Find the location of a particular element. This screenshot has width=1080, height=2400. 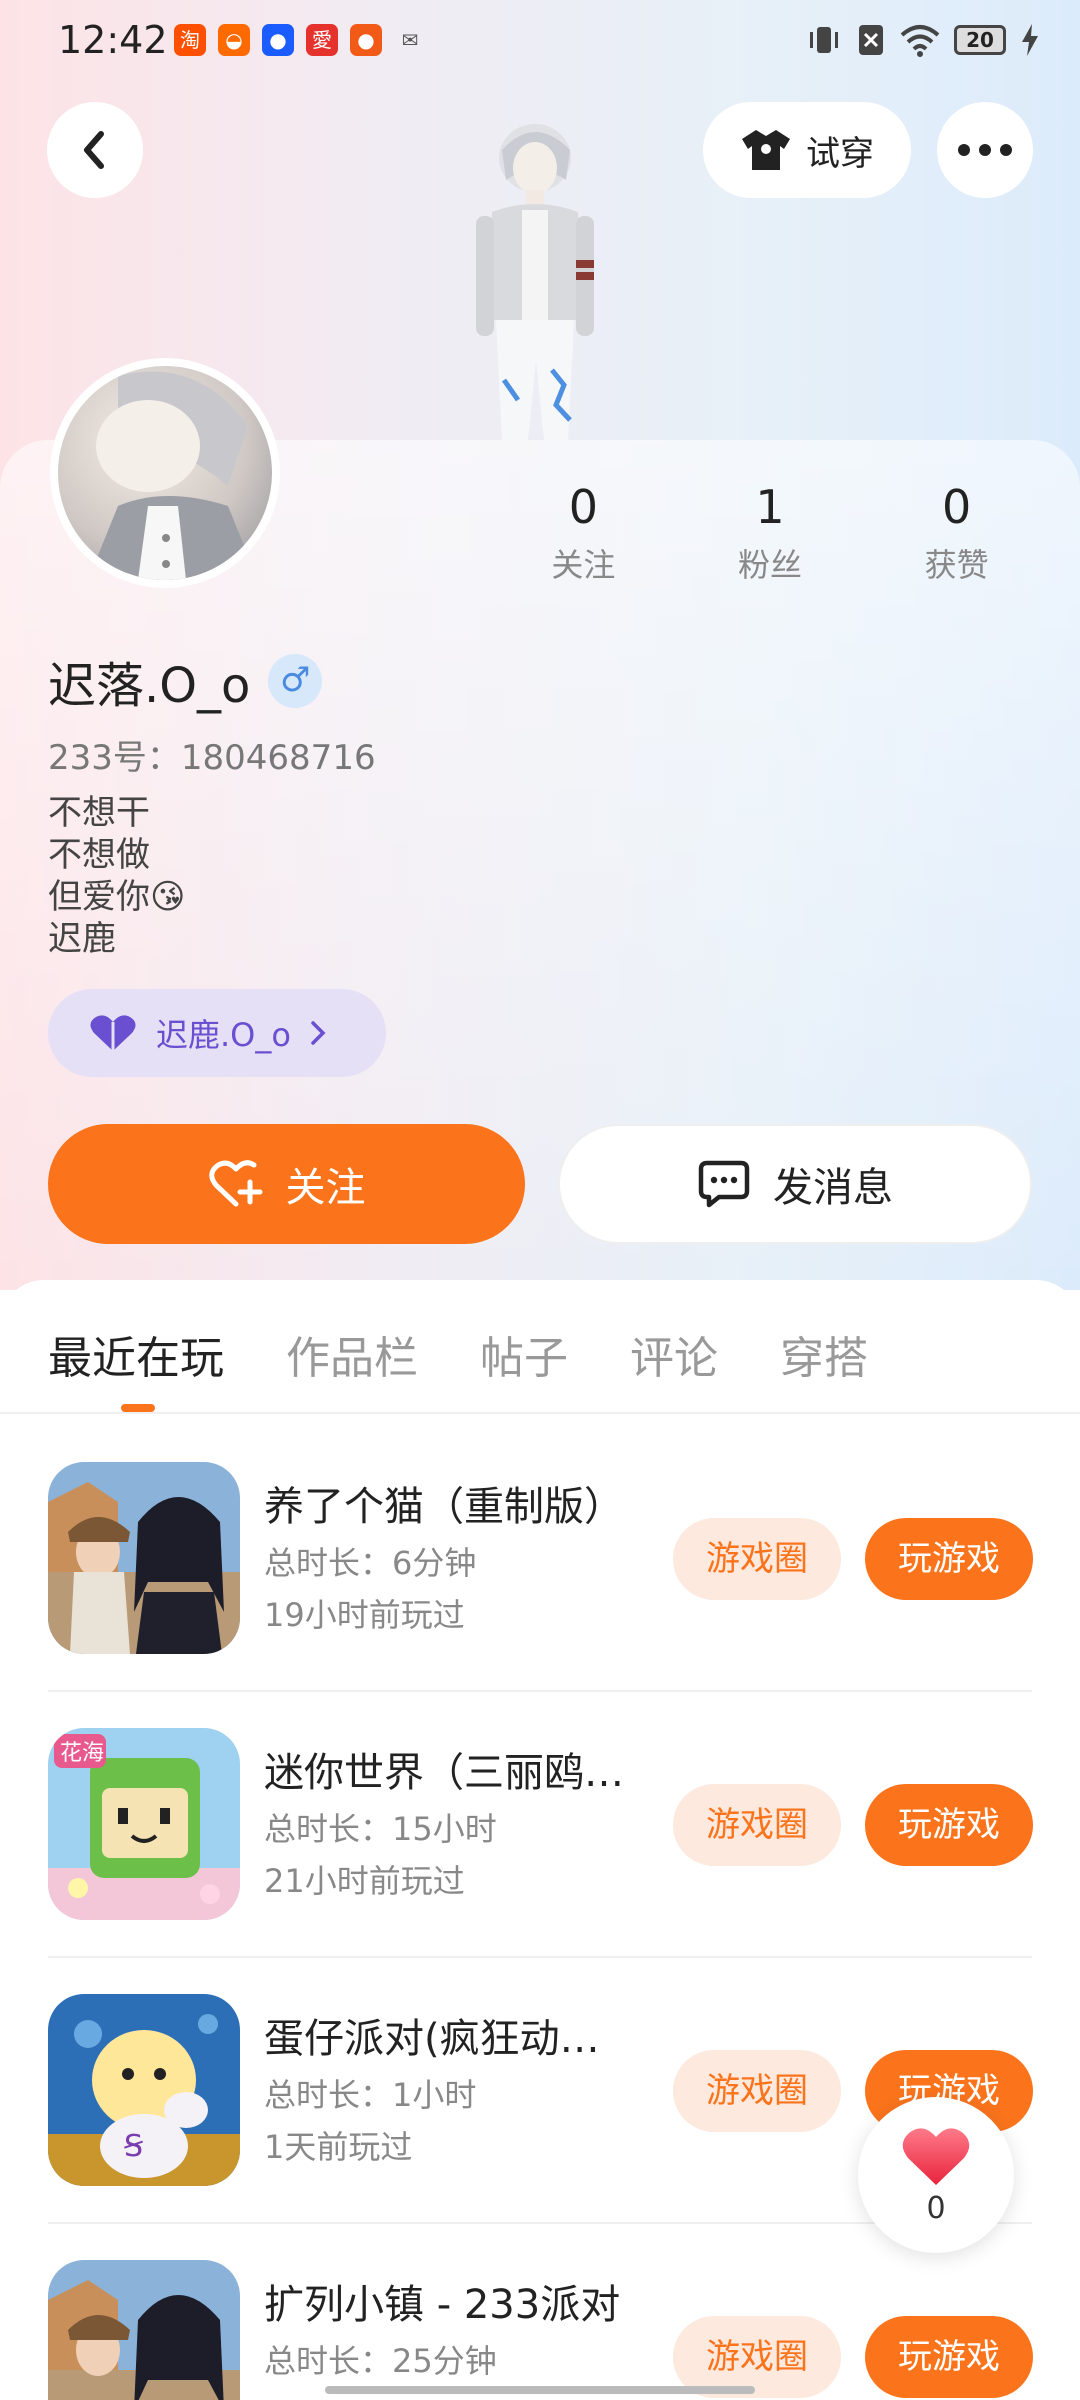

follow-button: 关注 is located at coordinates (286, 1184).